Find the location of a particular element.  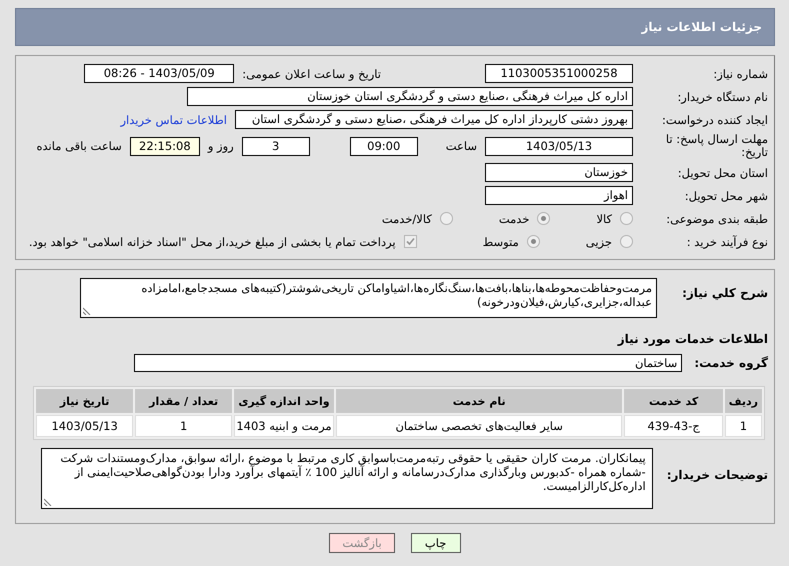

field-label: نوع فرآیند خرید : is located at coordinates (727, 241).